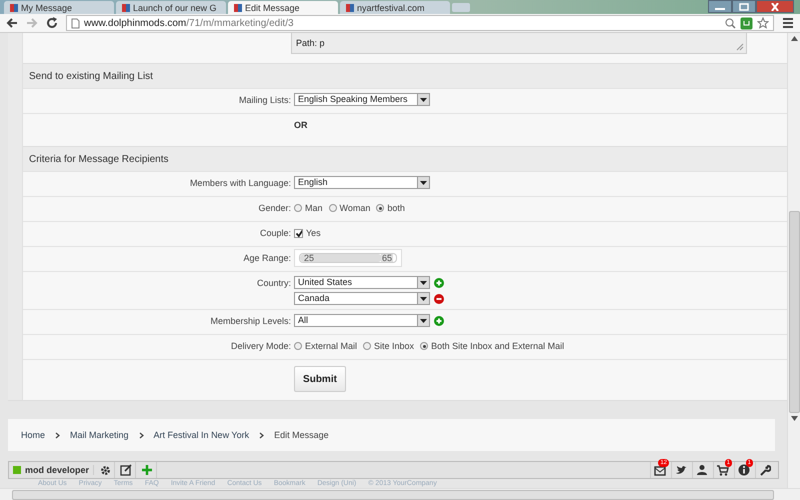 This screenshot has width=800, height=500. Describe the element at coordinates (33, 435) in the screenshot. I see `breadcrumb-link: Home` at that location.